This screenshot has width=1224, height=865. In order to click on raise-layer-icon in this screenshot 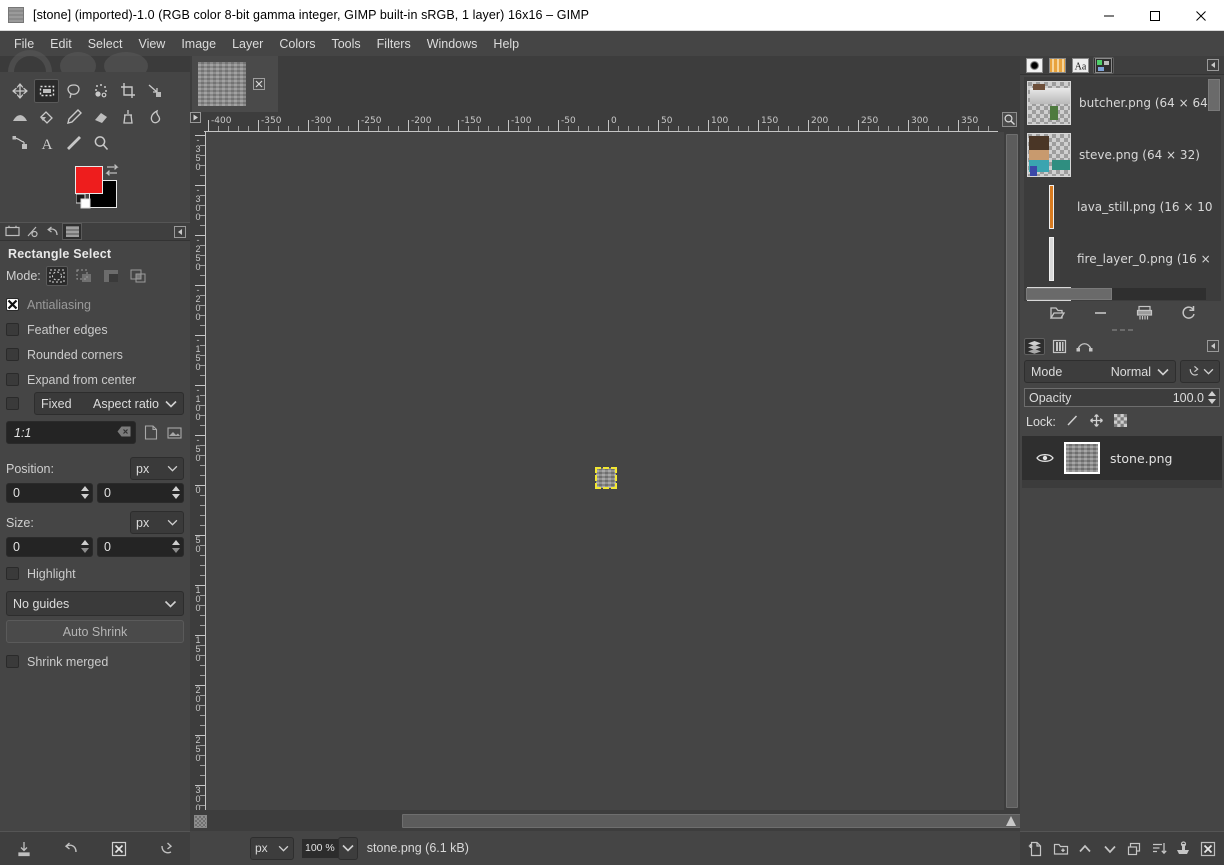, I will do `click(1085, 849)`.